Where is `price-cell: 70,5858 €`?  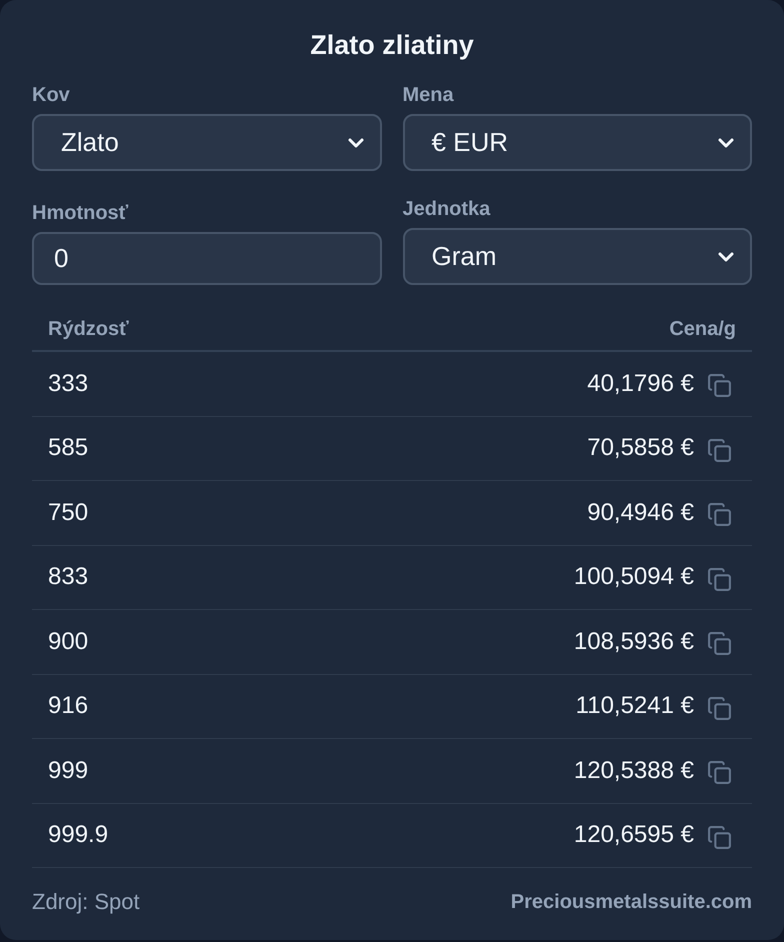 price-cell: 70,5858 € is located at coordinates (640, 448).